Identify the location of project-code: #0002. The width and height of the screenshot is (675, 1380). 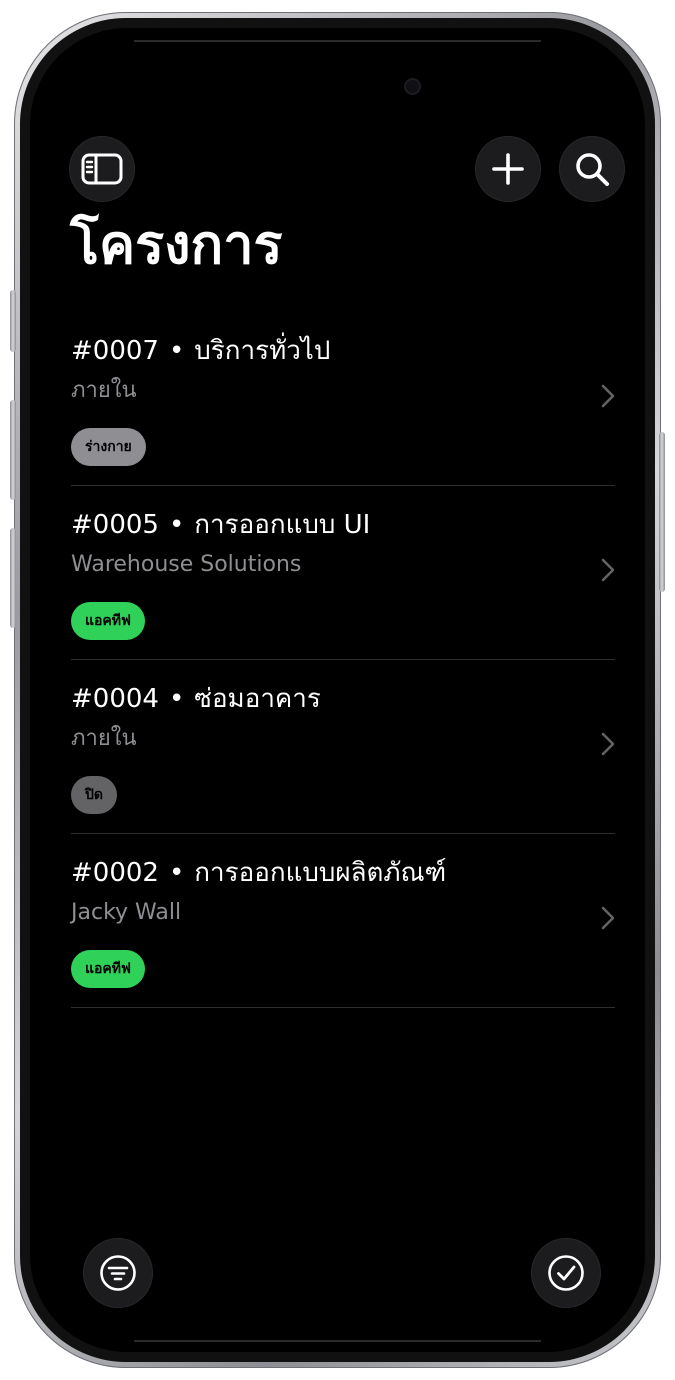
(115, 873).